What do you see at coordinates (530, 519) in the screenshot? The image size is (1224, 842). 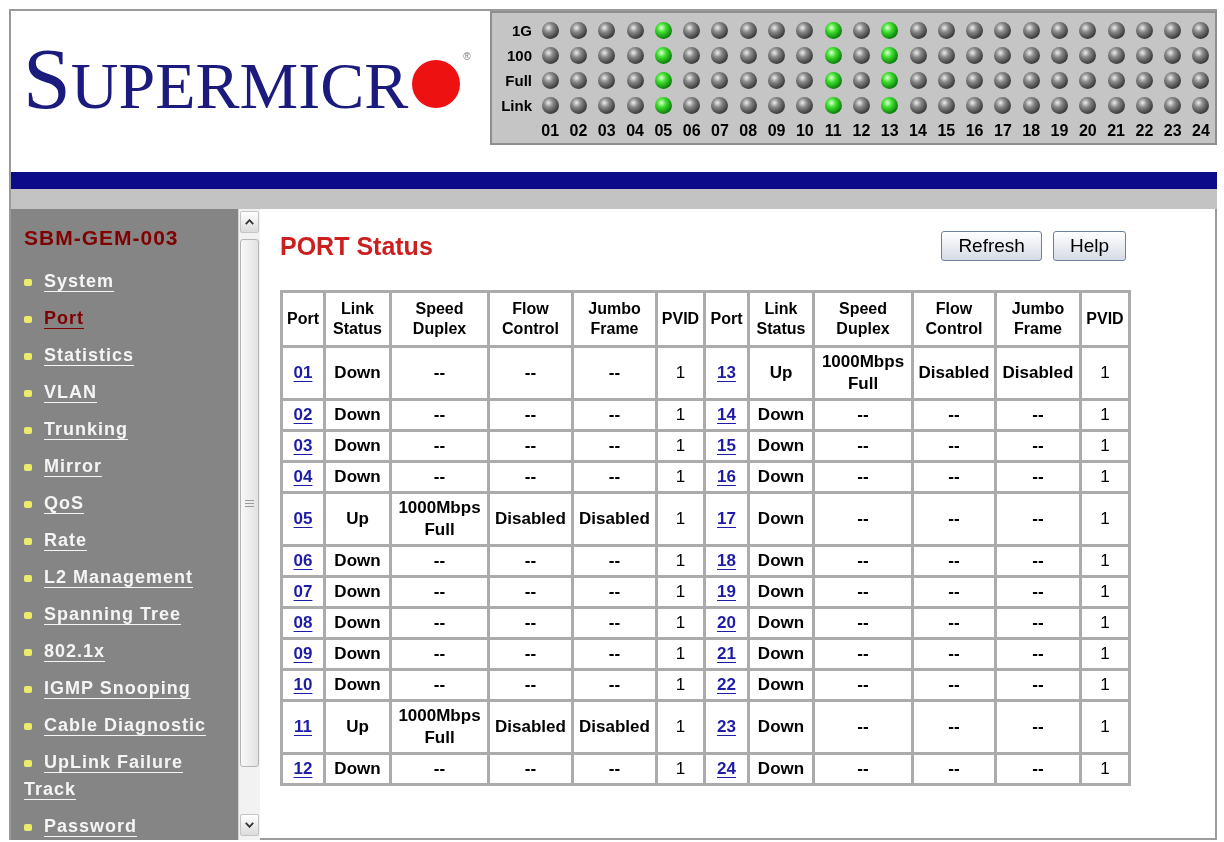 I see `table-cell: Disabled` at bounding box center [530, 519].